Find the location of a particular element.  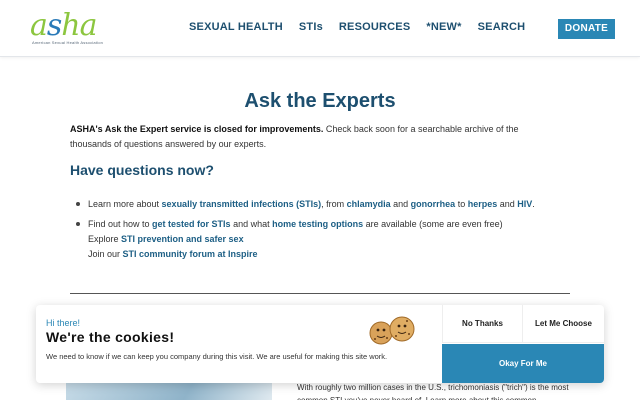

link-hiv: HIV is located at coordinates (524, 204).